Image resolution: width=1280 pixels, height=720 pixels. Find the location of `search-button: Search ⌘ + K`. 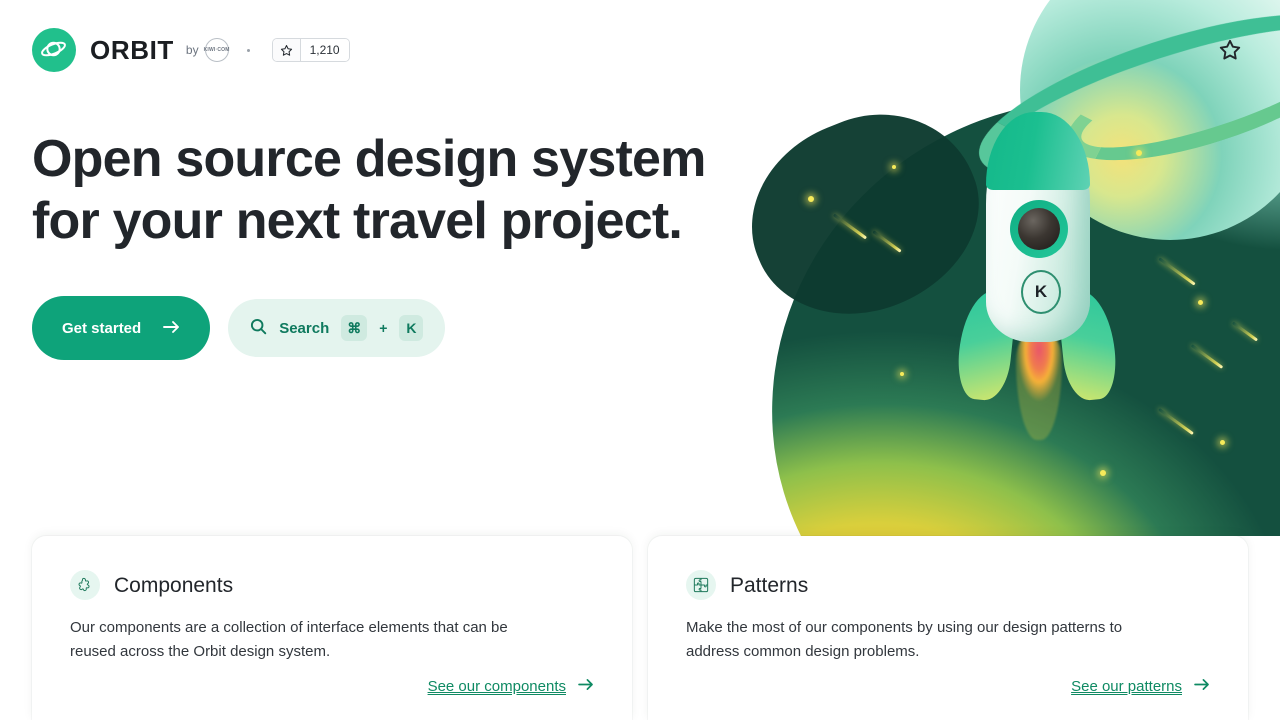

search-button: Search ⌘ + K is located at coordinates (337, 328).